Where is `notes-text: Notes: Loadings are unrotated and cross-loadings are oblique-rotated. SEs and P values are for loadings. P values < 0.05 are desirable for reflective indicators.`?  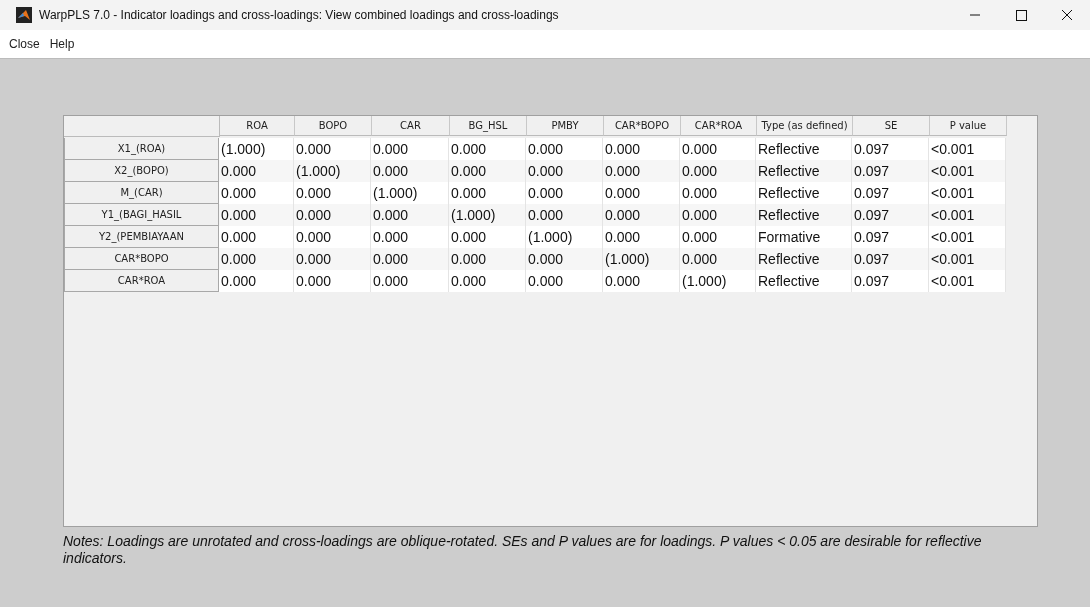
notes-text: Notes: Loadings are unrotated and cross-loadings are oblique-rotated. SEs and P values are for loadings. P values < 0.05 are desirable for reflective indicators. is located at coordinates (523, 550).